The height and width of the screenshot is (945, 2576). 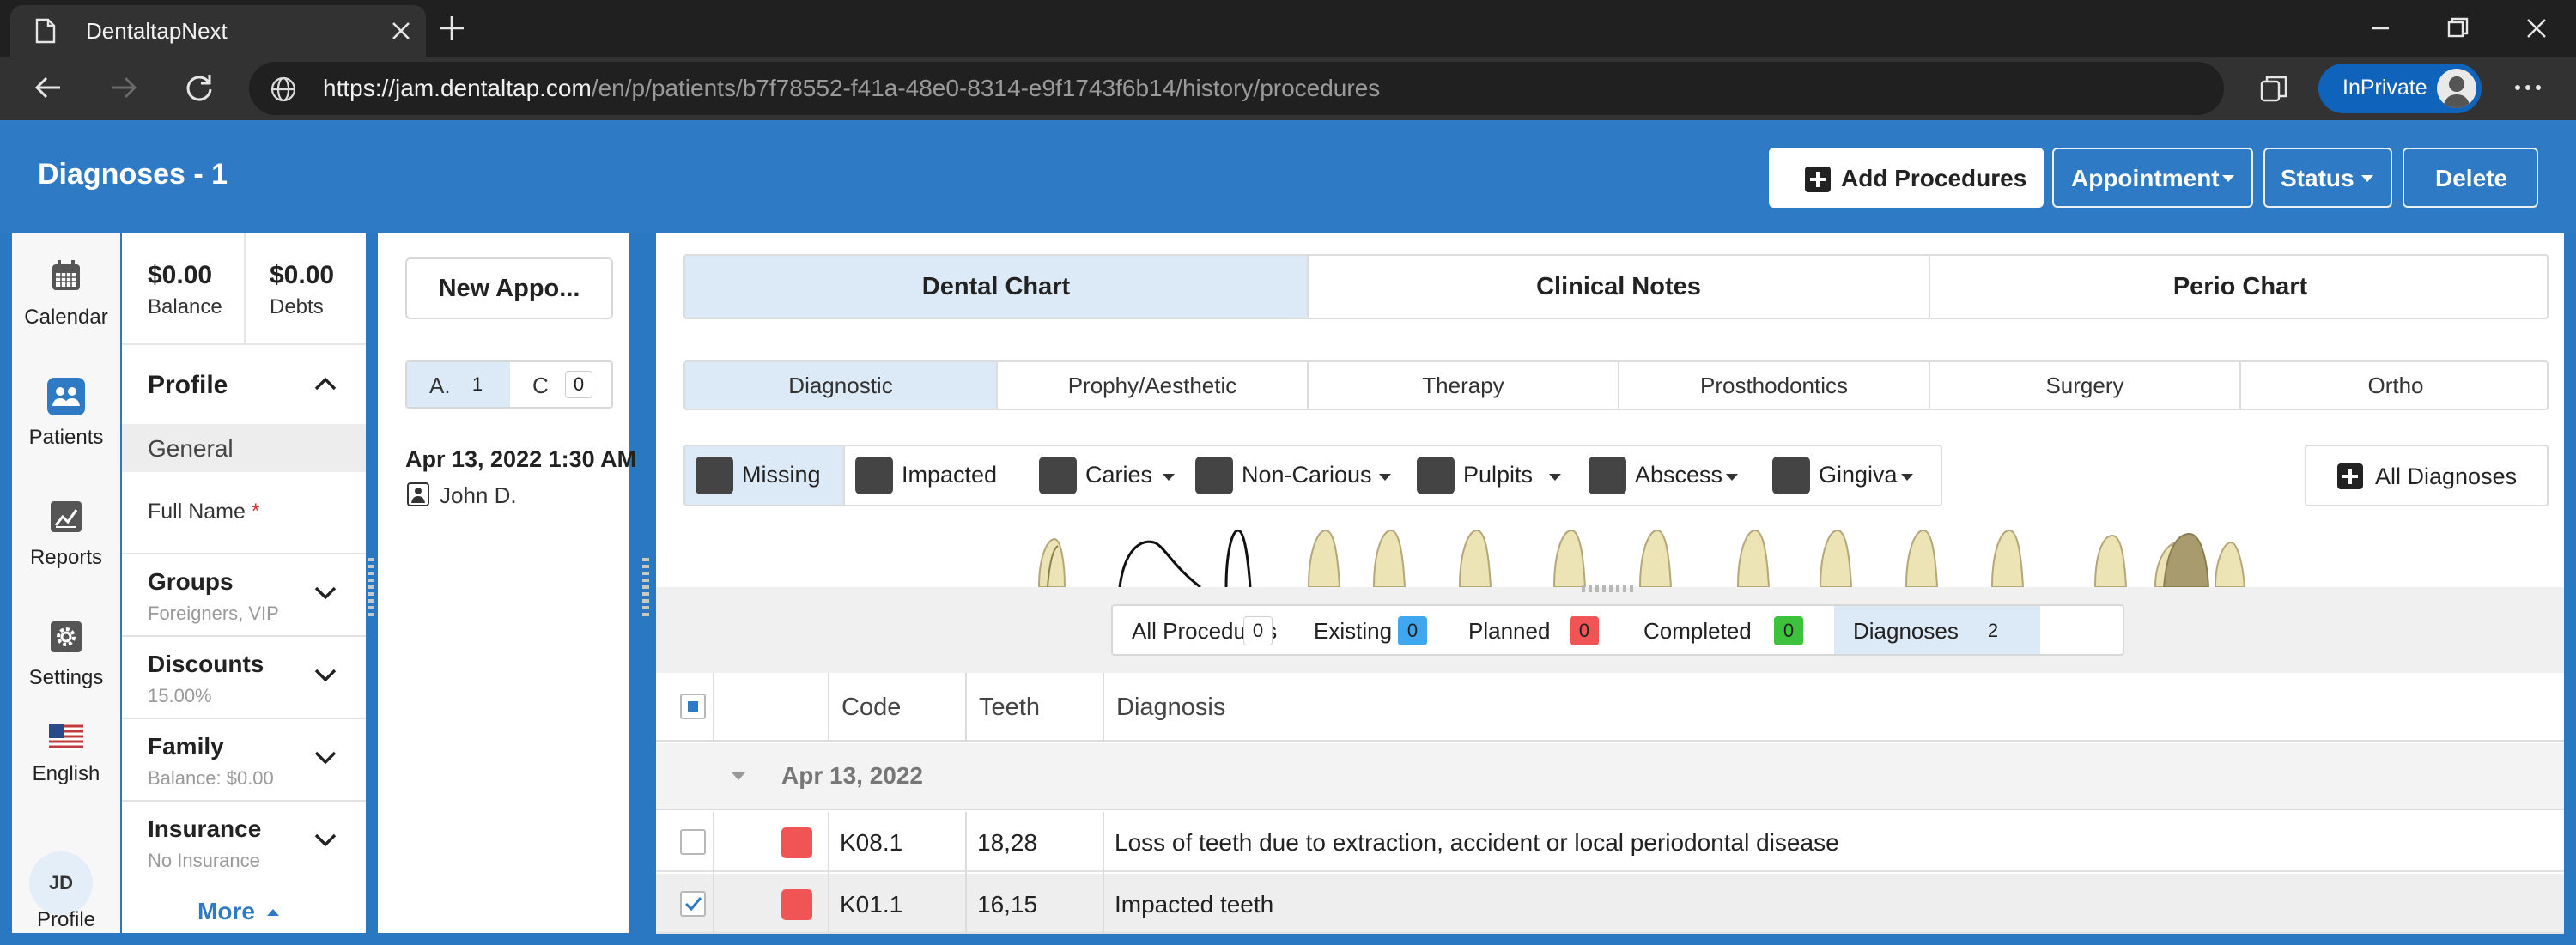 I want to click on insurance-value: No Insurance, so click(x=204, y=861).